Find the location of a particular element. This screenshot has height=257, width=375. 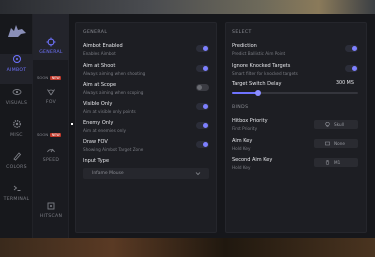

rail-item-colors: COLORS is located at coordinates (16, 166).